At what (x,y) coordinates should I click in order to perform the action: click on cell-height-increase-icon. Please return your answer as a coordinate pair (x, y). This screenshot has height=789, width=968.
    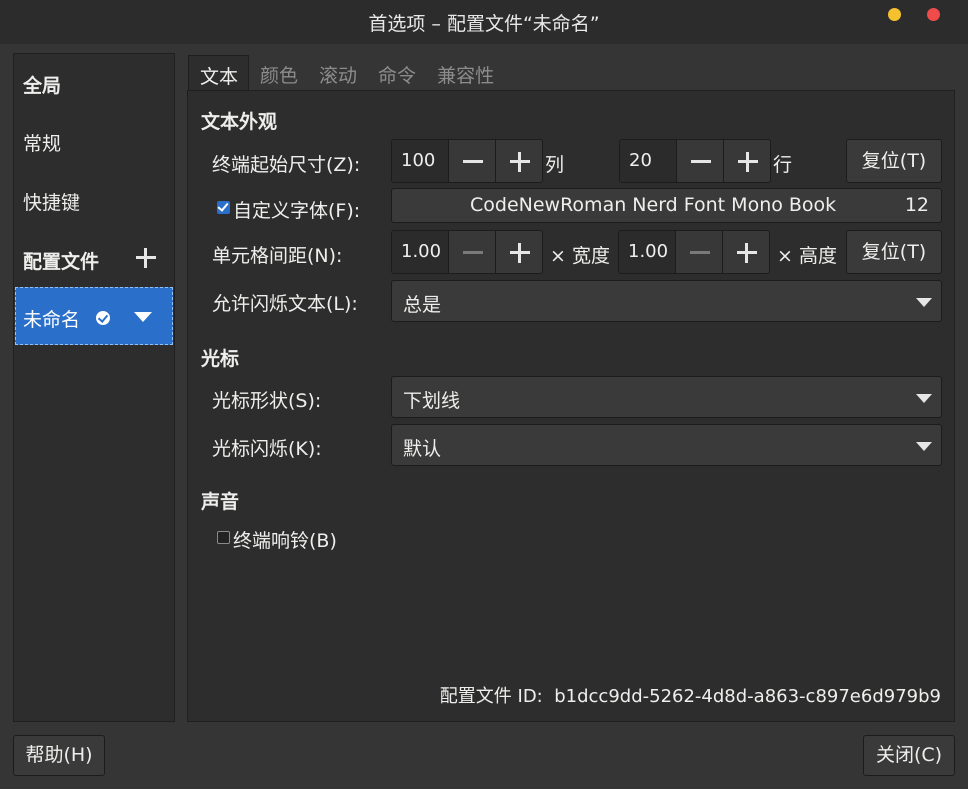
    Looking at the image, I should click on (745, 252).